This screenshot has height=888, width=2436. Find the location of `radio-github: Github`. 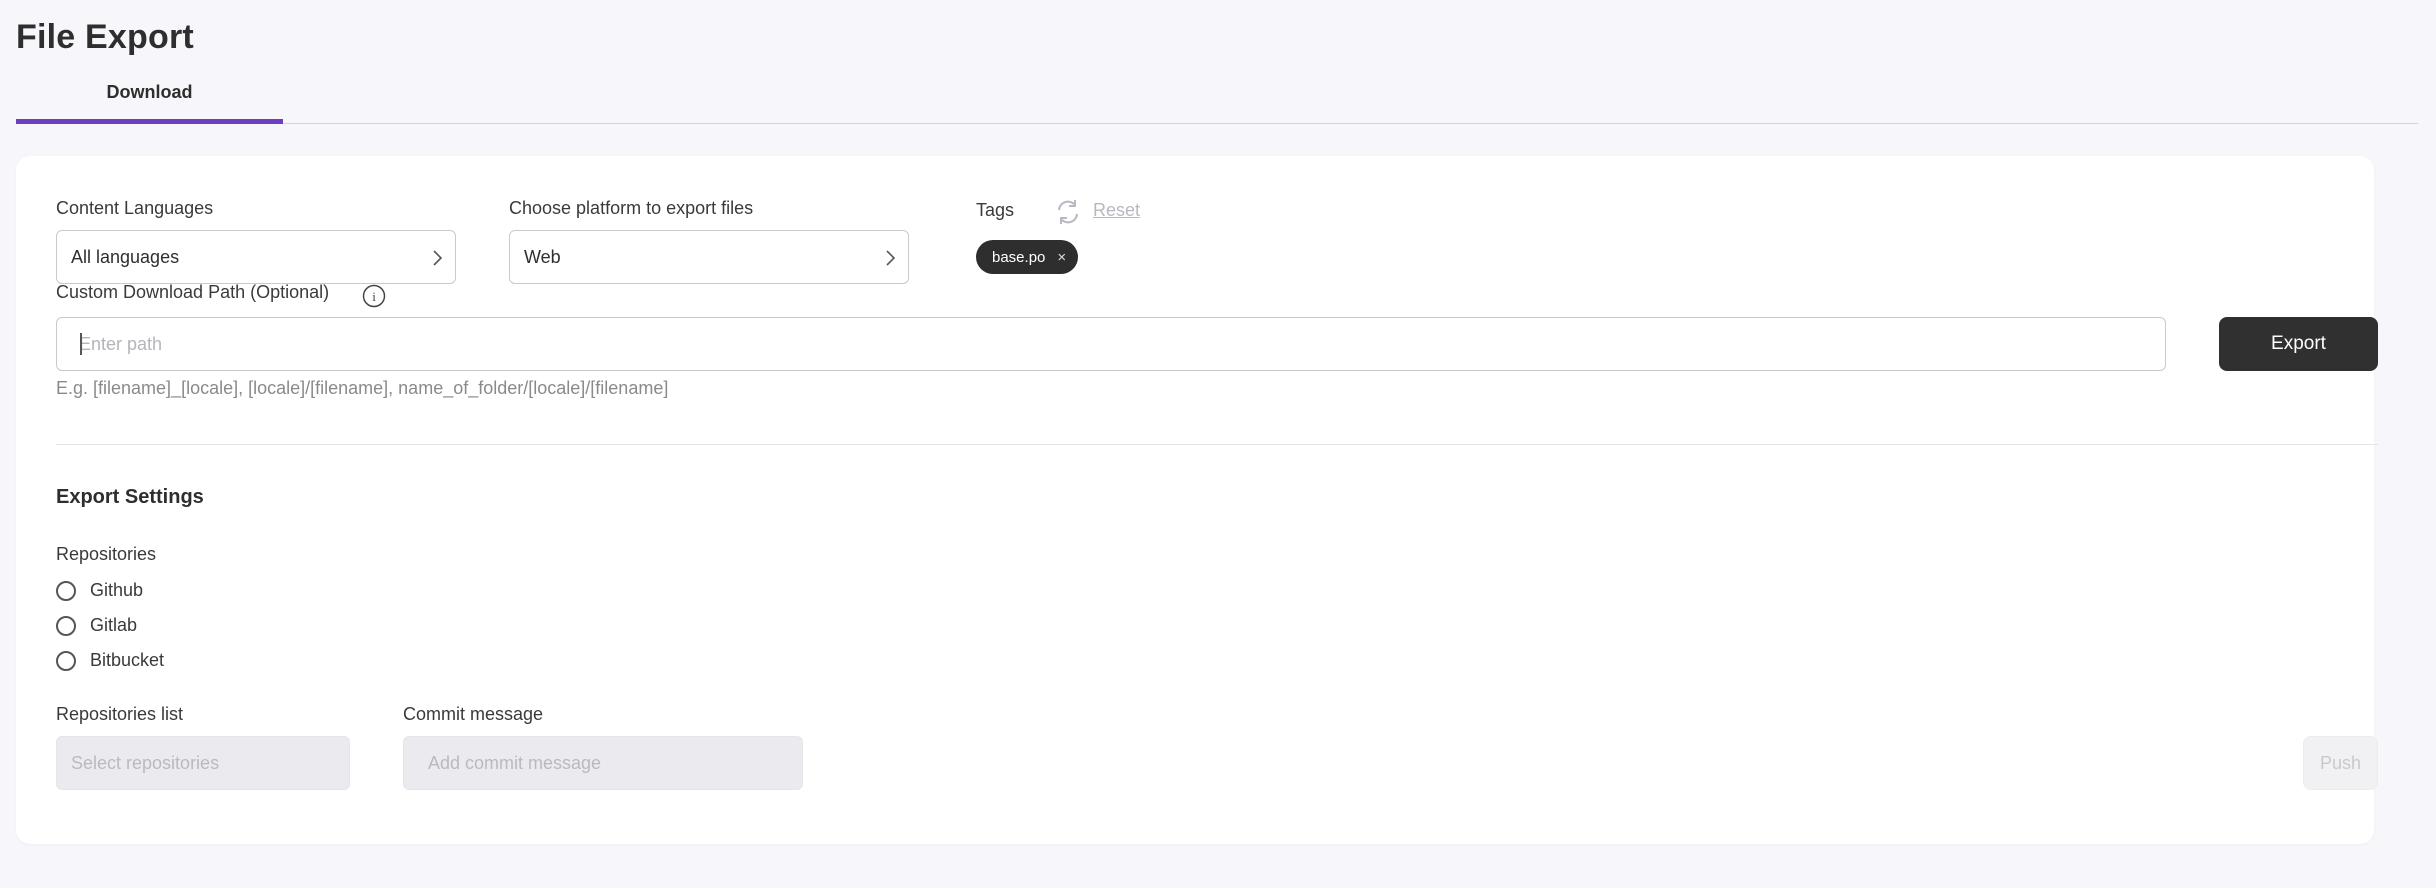

radio-github: Github is located at coordinates (99, 590).